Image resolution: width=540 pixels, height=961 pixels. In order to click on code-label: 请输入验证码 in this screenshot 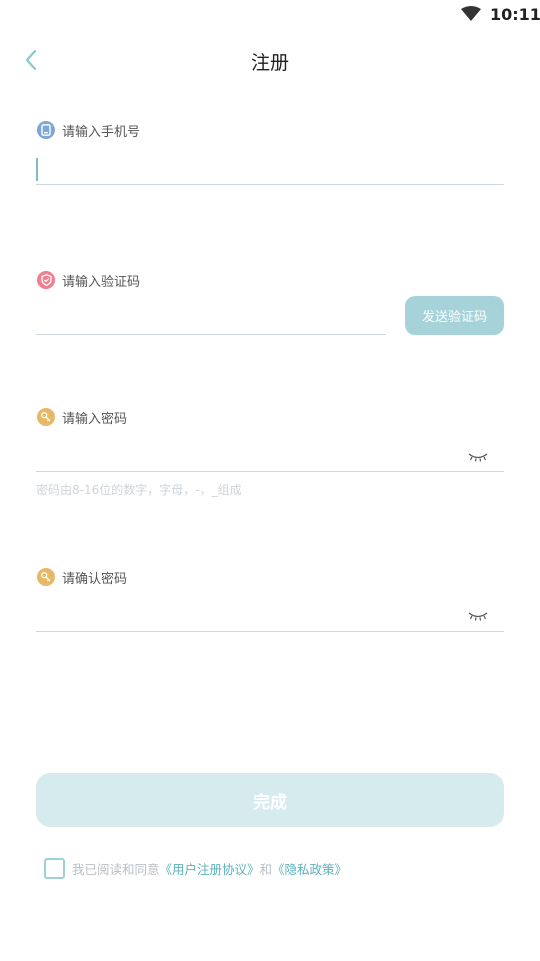, I will do `click(101, 282)`.